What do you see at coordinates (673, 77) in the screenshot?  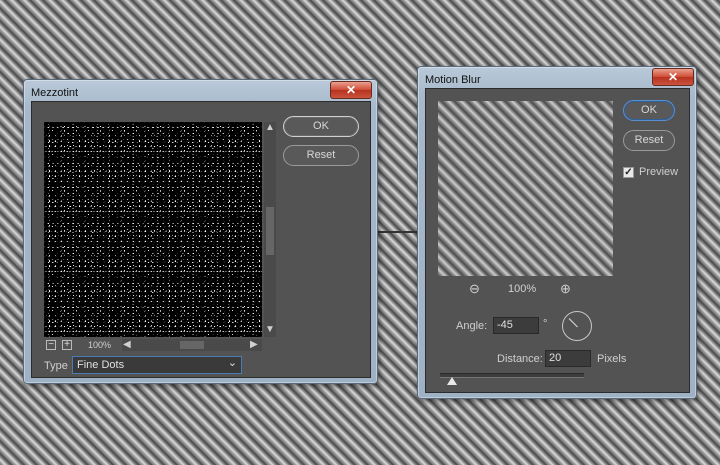 I see `motion-blur-close-button: ✕` at bounding box center [673, 77].